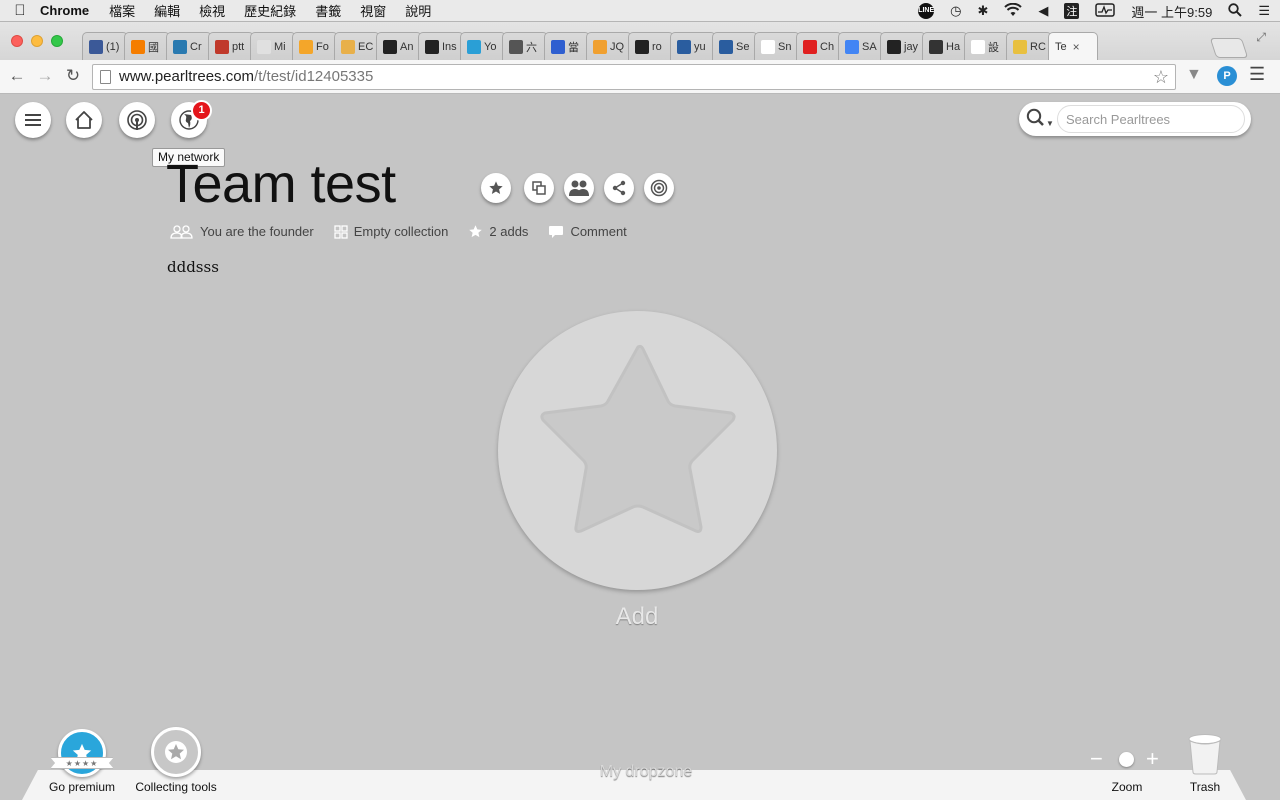 The height and width of the screenshot is (800, 1280). Describe the element at coordinates (637, 616) in the screenshot. I see `add-label: Add` at that location.